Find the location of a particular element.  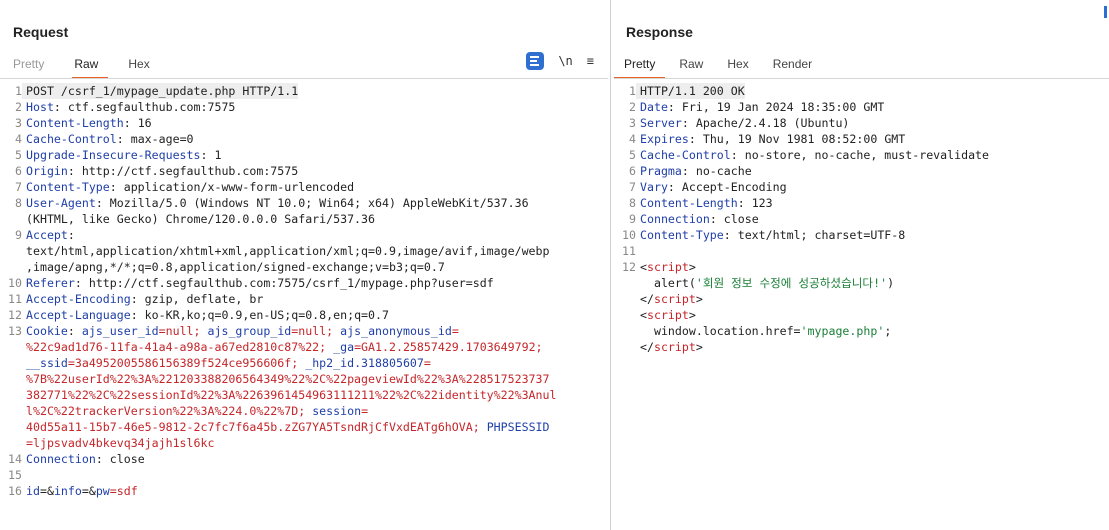

menu-icon: ≡ is located at coordinates (590, 61).